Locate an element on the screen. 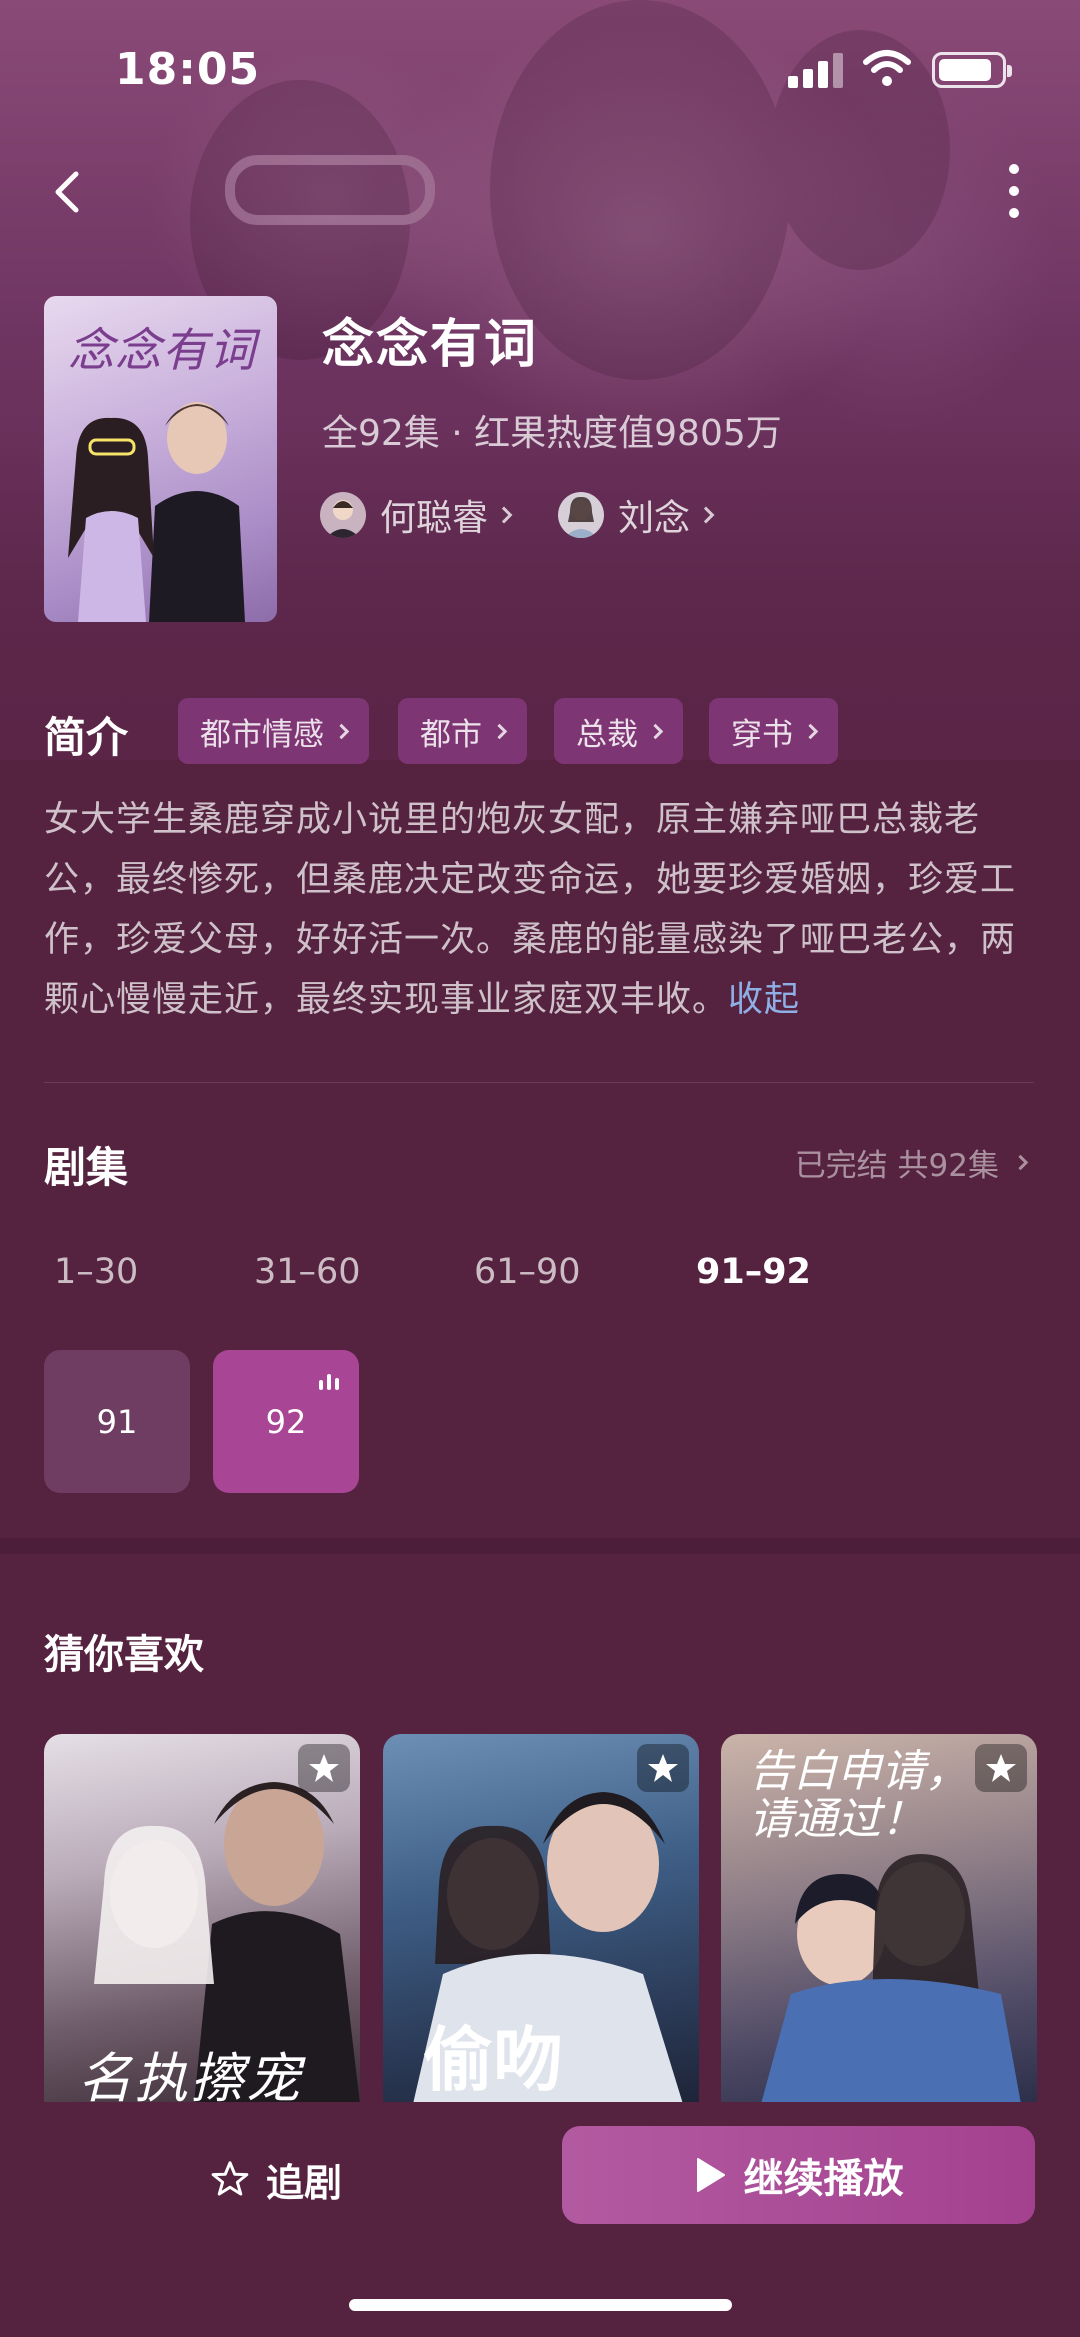 The image size is (1080, 2337). episode-range-tab: 31–60 is located at coordinates (307, 1272).